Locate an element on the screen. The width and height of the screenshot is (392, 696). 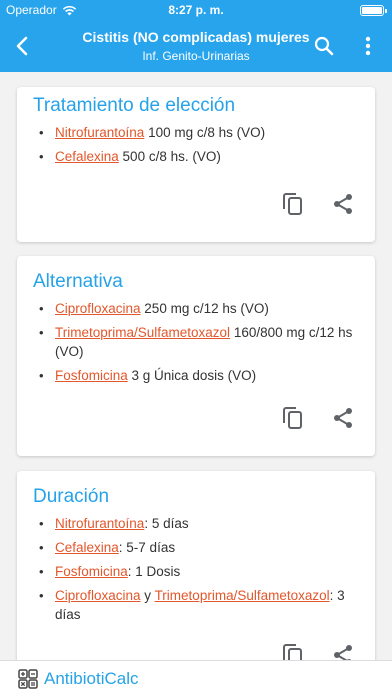
dose-text: 250 mg c/12 hs (VO) is located at coordinates (204, 308).